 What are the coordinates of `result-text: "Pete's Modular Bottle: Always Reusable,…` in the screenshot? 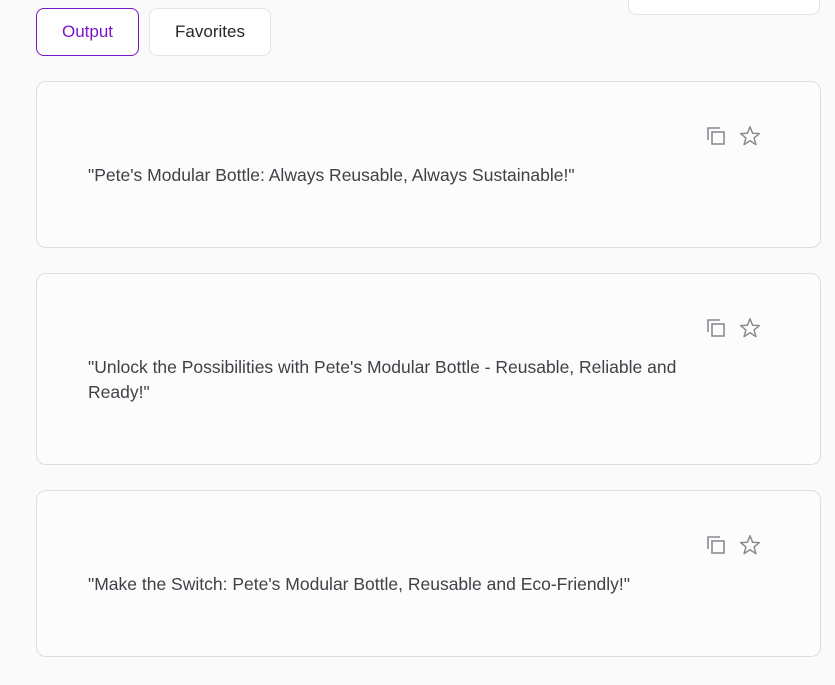 It's located at (331, 175).